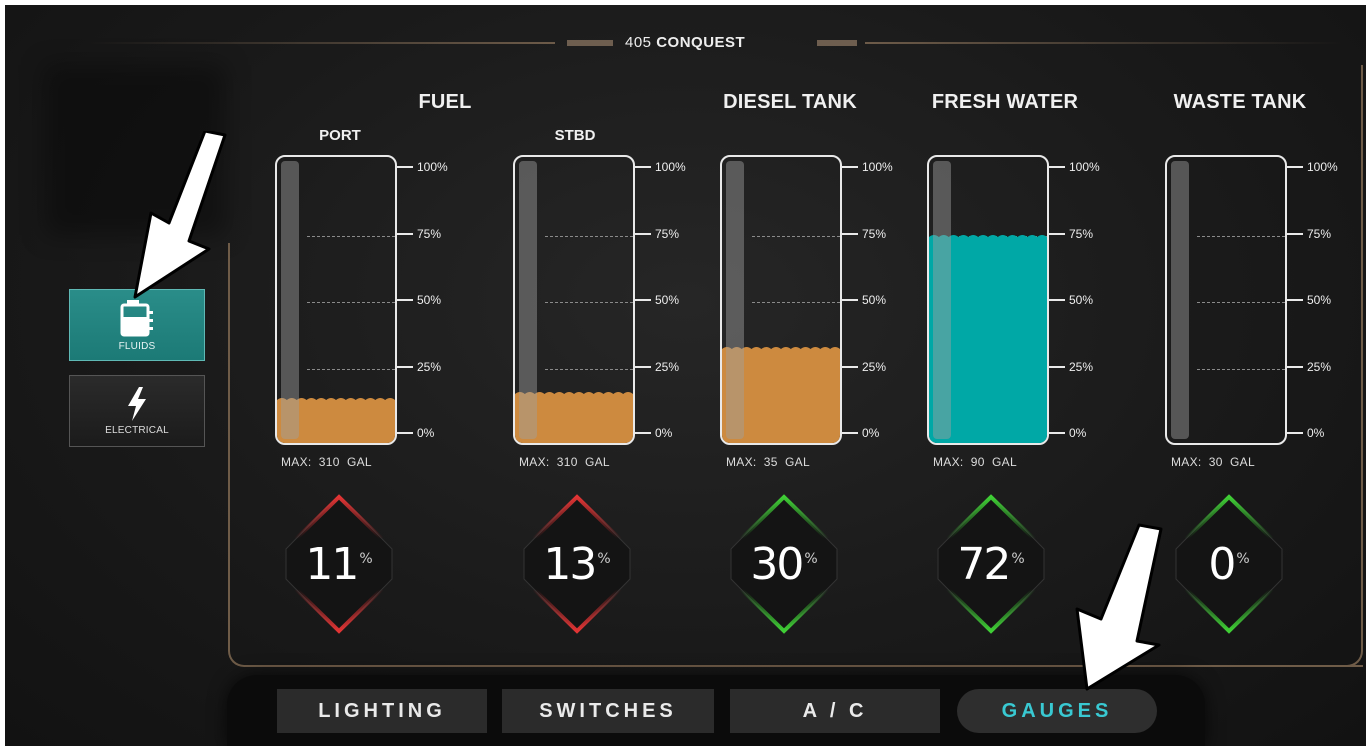 The width and height of the screenshot is (1366, 746). Describe the element at coordinates (1027, 320) in the screenshot. I see `fresh-water-tank-gauge: 100% 75% 50% 25% 0% MAX: 90 GAL` at that location.